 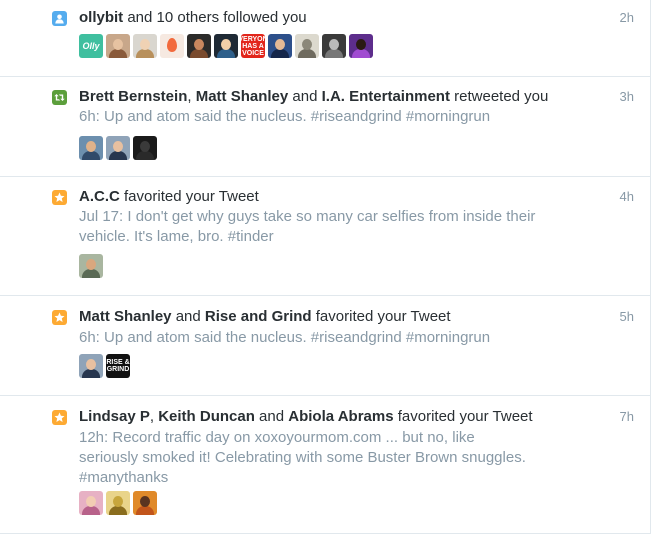 I want to click on ia-avatar, so click(x=145, y=148).